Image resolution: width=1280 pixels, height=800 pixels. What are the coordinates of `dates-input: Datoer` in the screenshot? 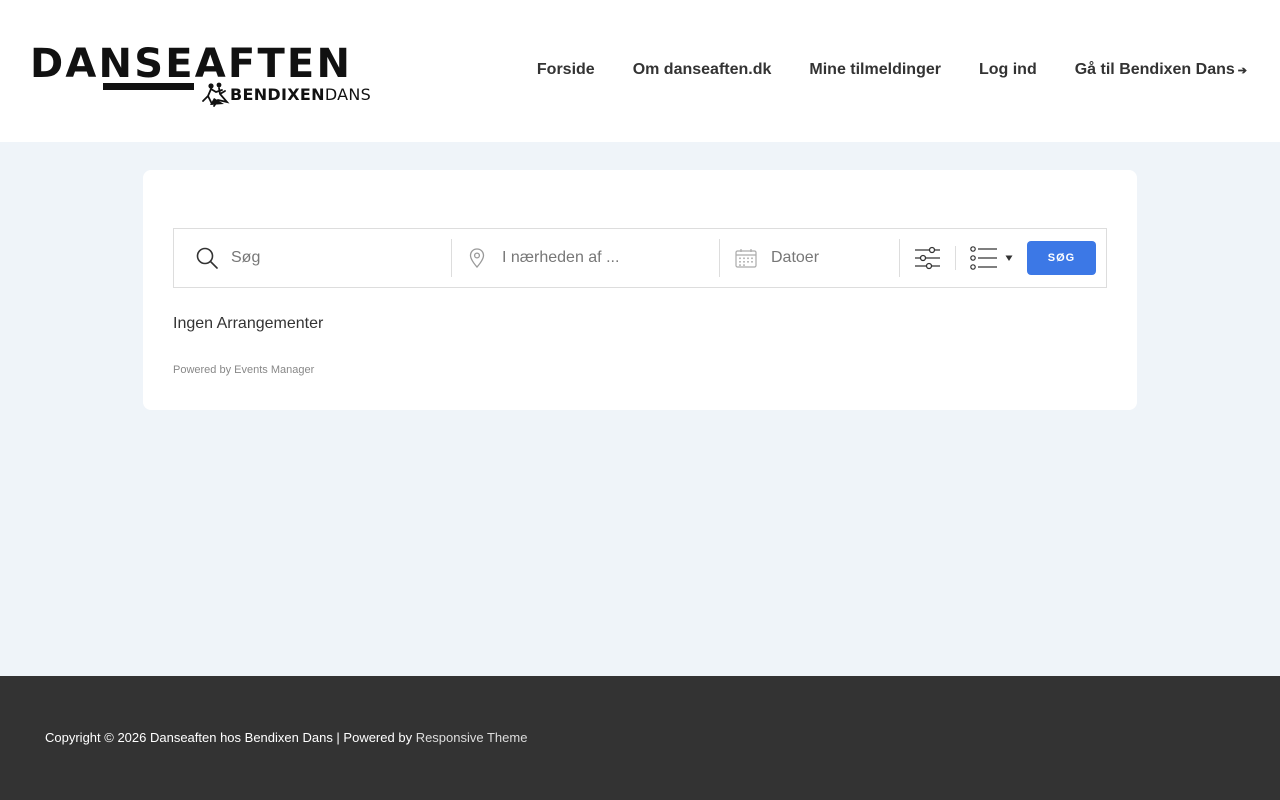 It's located at (795, 258).